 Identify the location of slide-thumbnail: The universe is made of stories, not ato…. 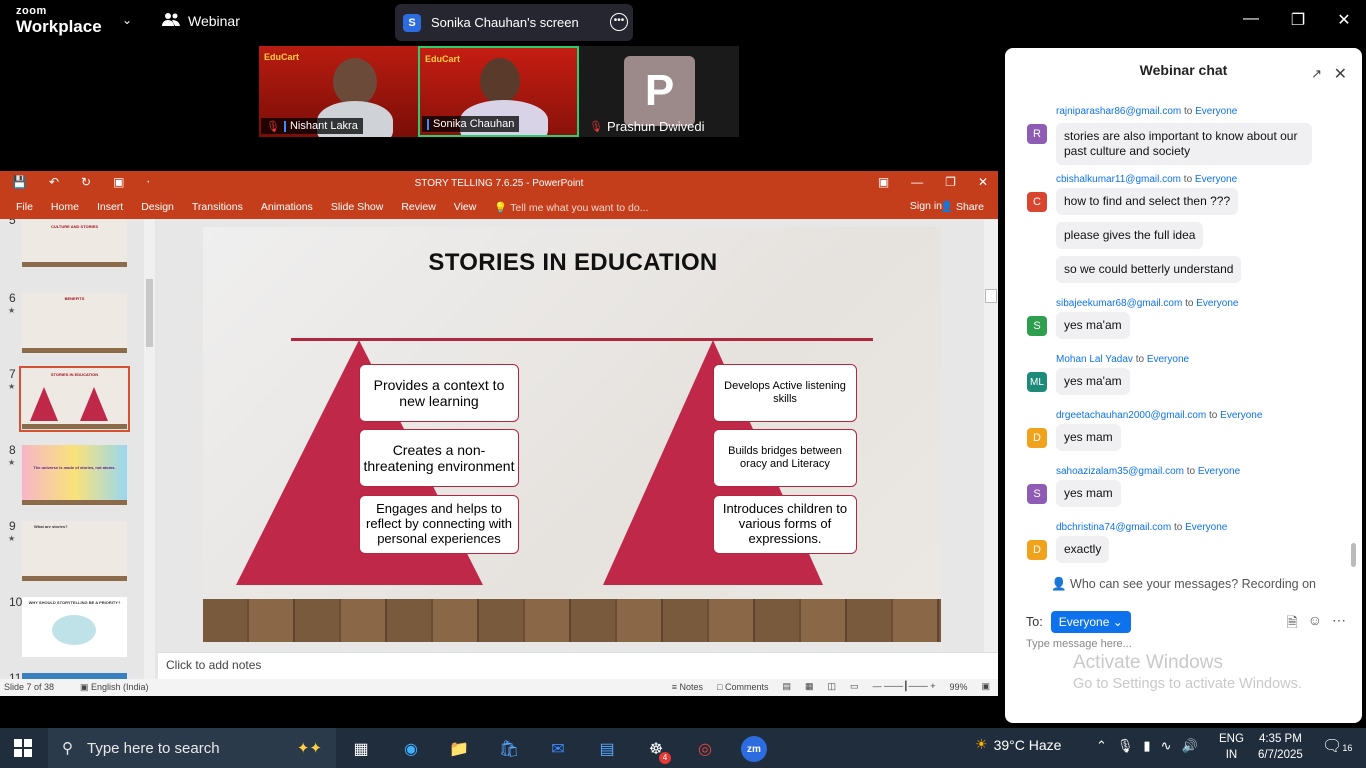
(74, 475).